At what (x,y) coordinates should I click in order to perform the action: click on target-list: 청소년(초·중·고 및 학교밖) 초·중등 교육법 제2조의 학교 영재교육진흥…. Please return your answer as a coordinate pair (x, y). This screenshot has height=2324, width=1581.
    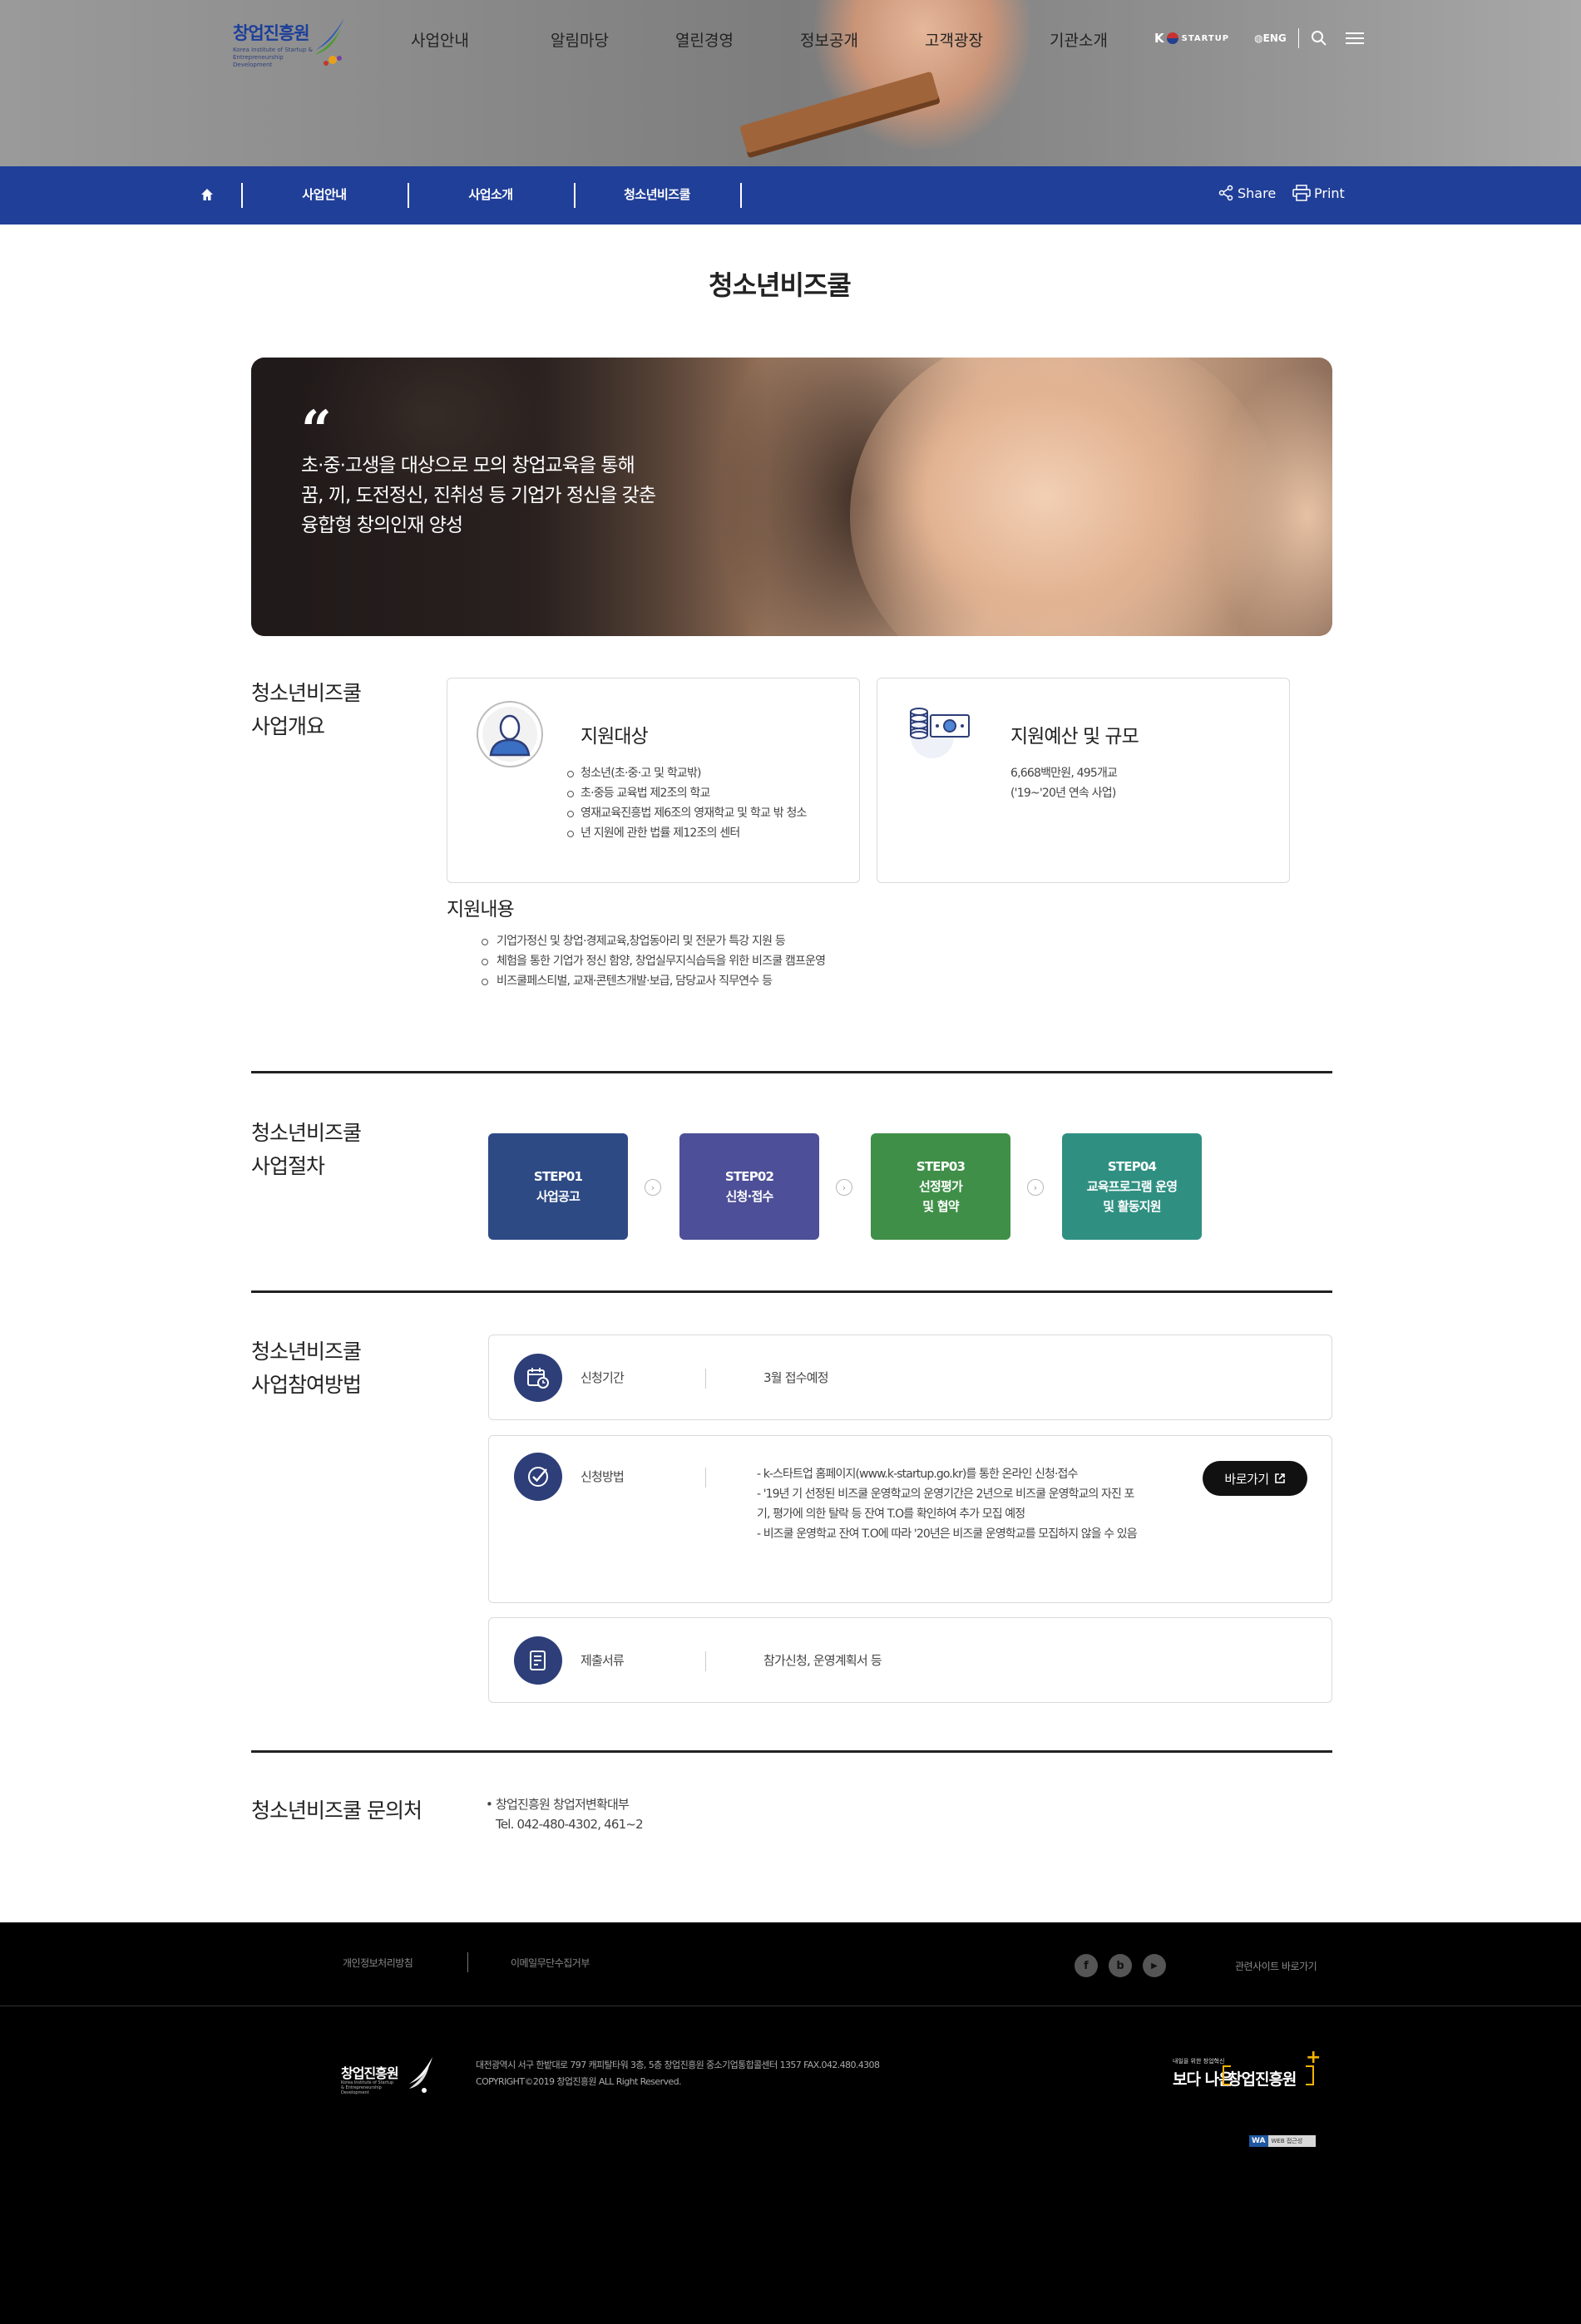
    Looking at the image, I should click on (705, 803).